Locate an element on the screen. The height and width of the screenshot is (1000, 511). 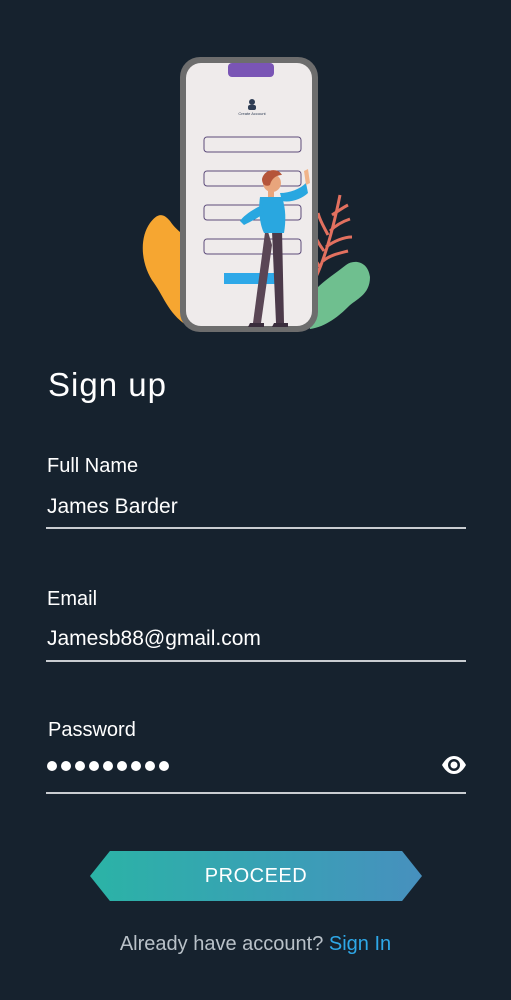
full-name-label: Full Name is located at coordinates (93, 466).